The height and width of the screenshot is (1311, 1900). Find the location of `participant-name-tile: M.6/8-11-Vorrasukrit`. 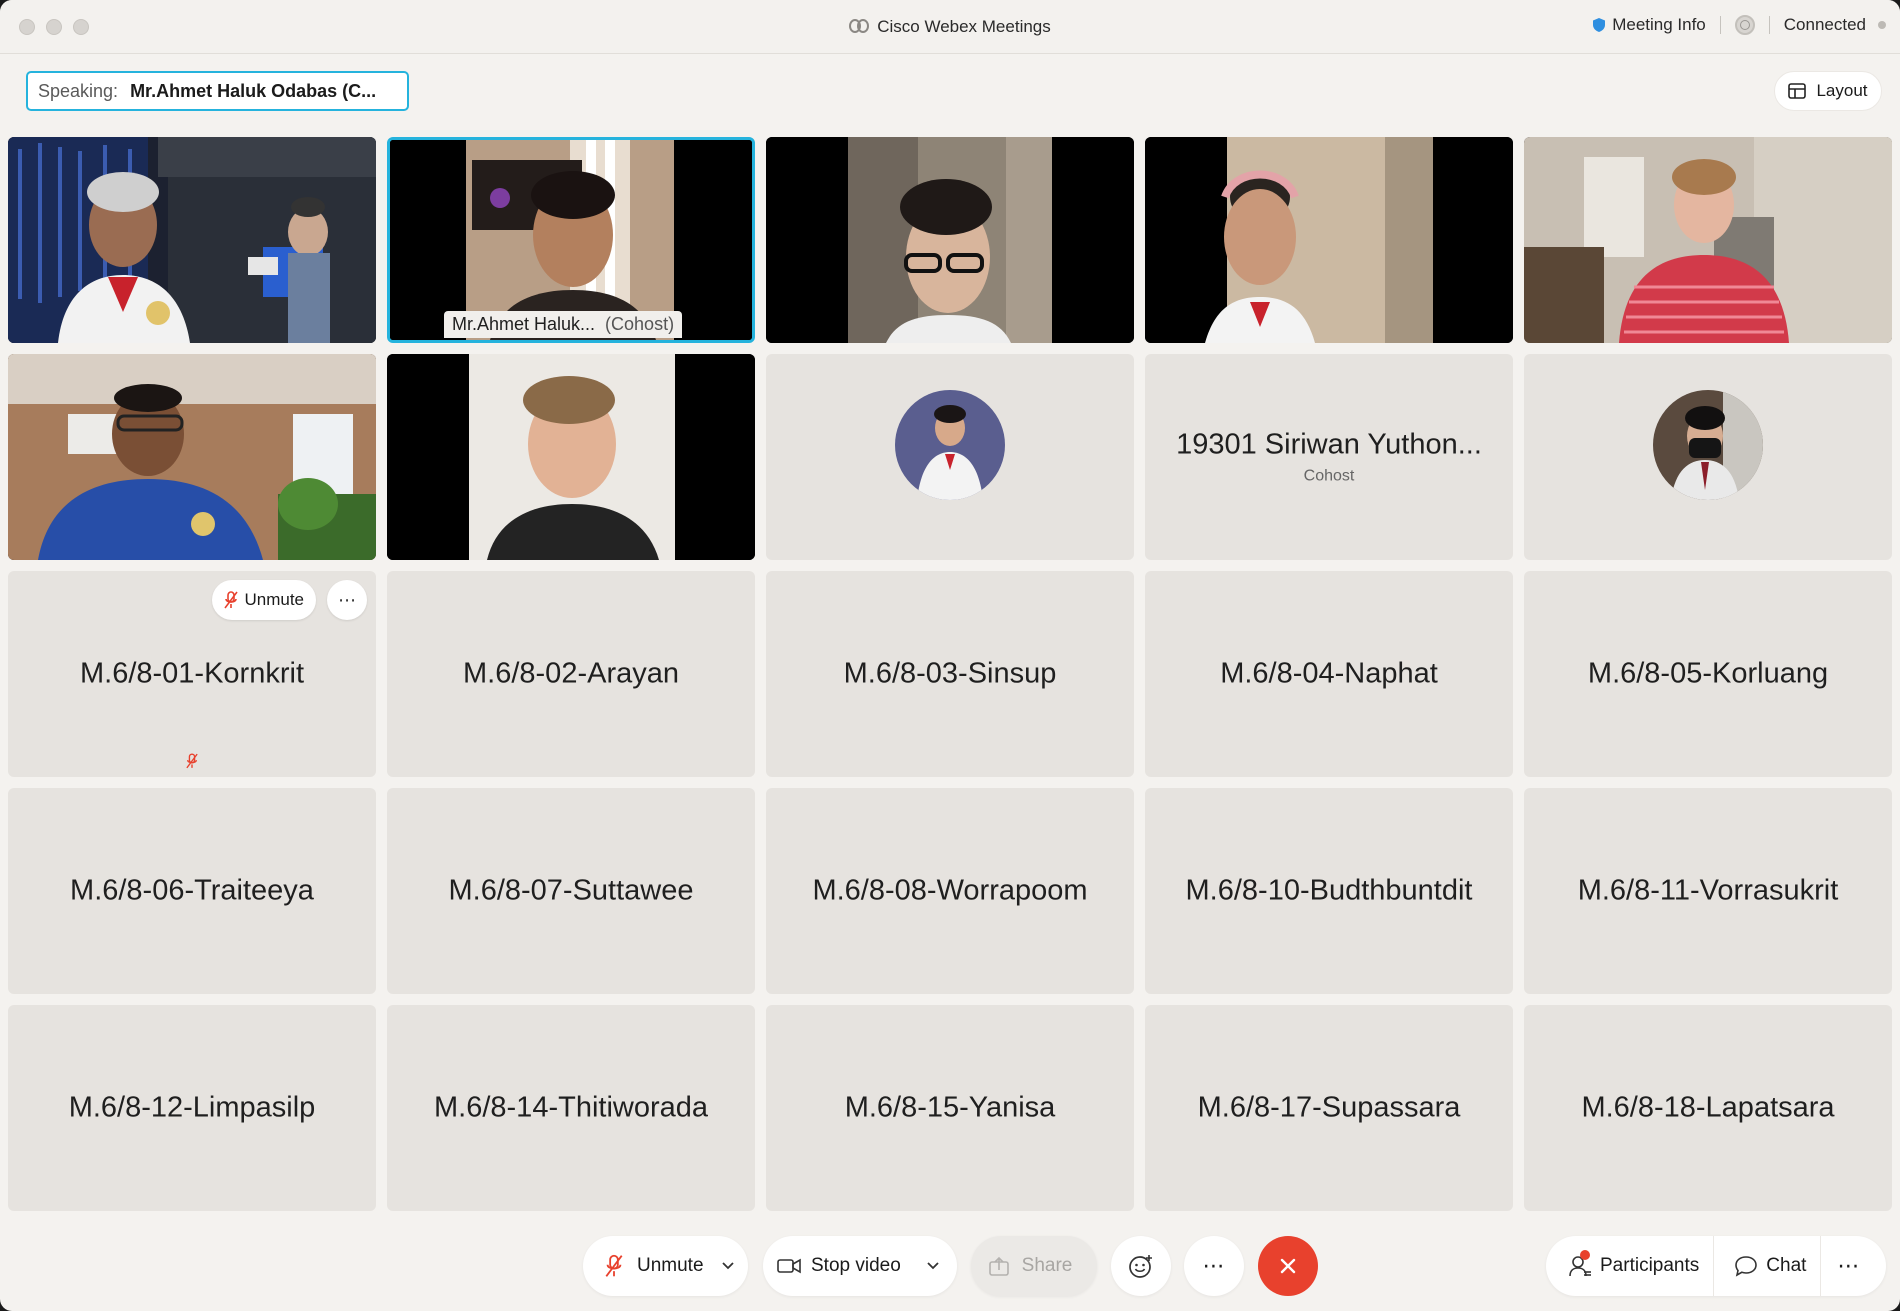

participant-name-tile: M.6/8-11-Vorrasukrit is located at coordinates (1708, 891).